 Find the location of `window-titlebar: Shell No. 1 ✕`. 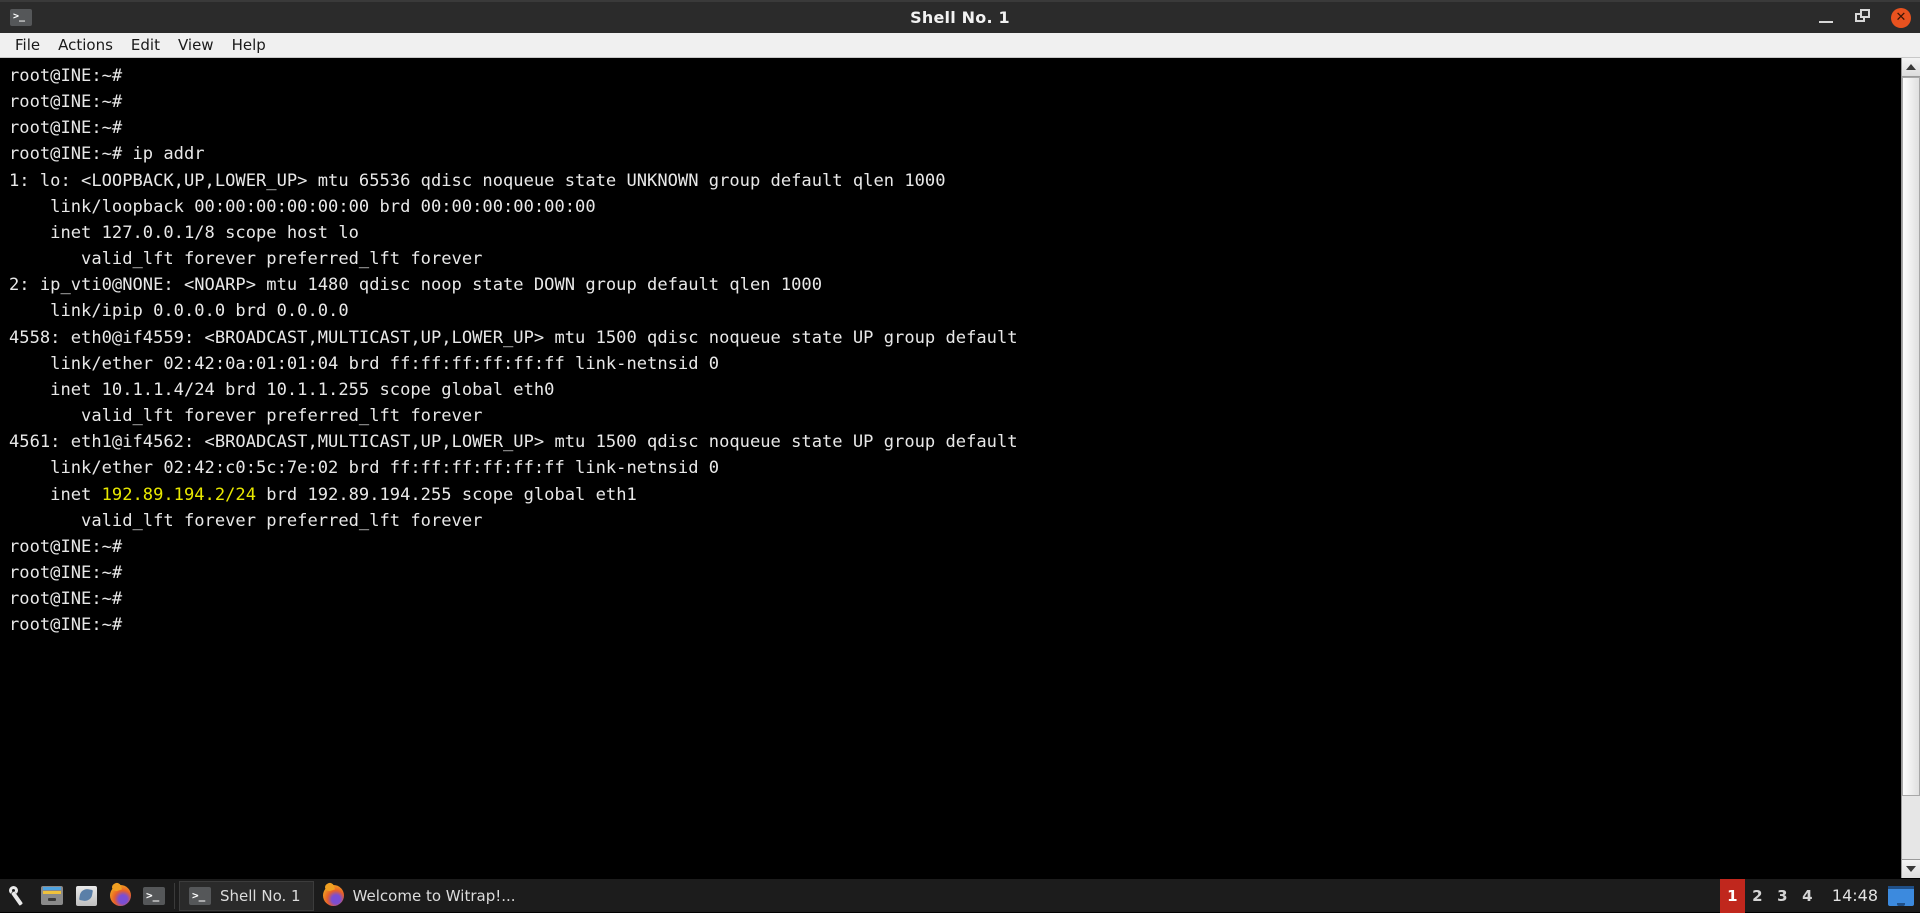

window-titlebar: Shell No. 1 ✕ is located at coordinates (960, 16).